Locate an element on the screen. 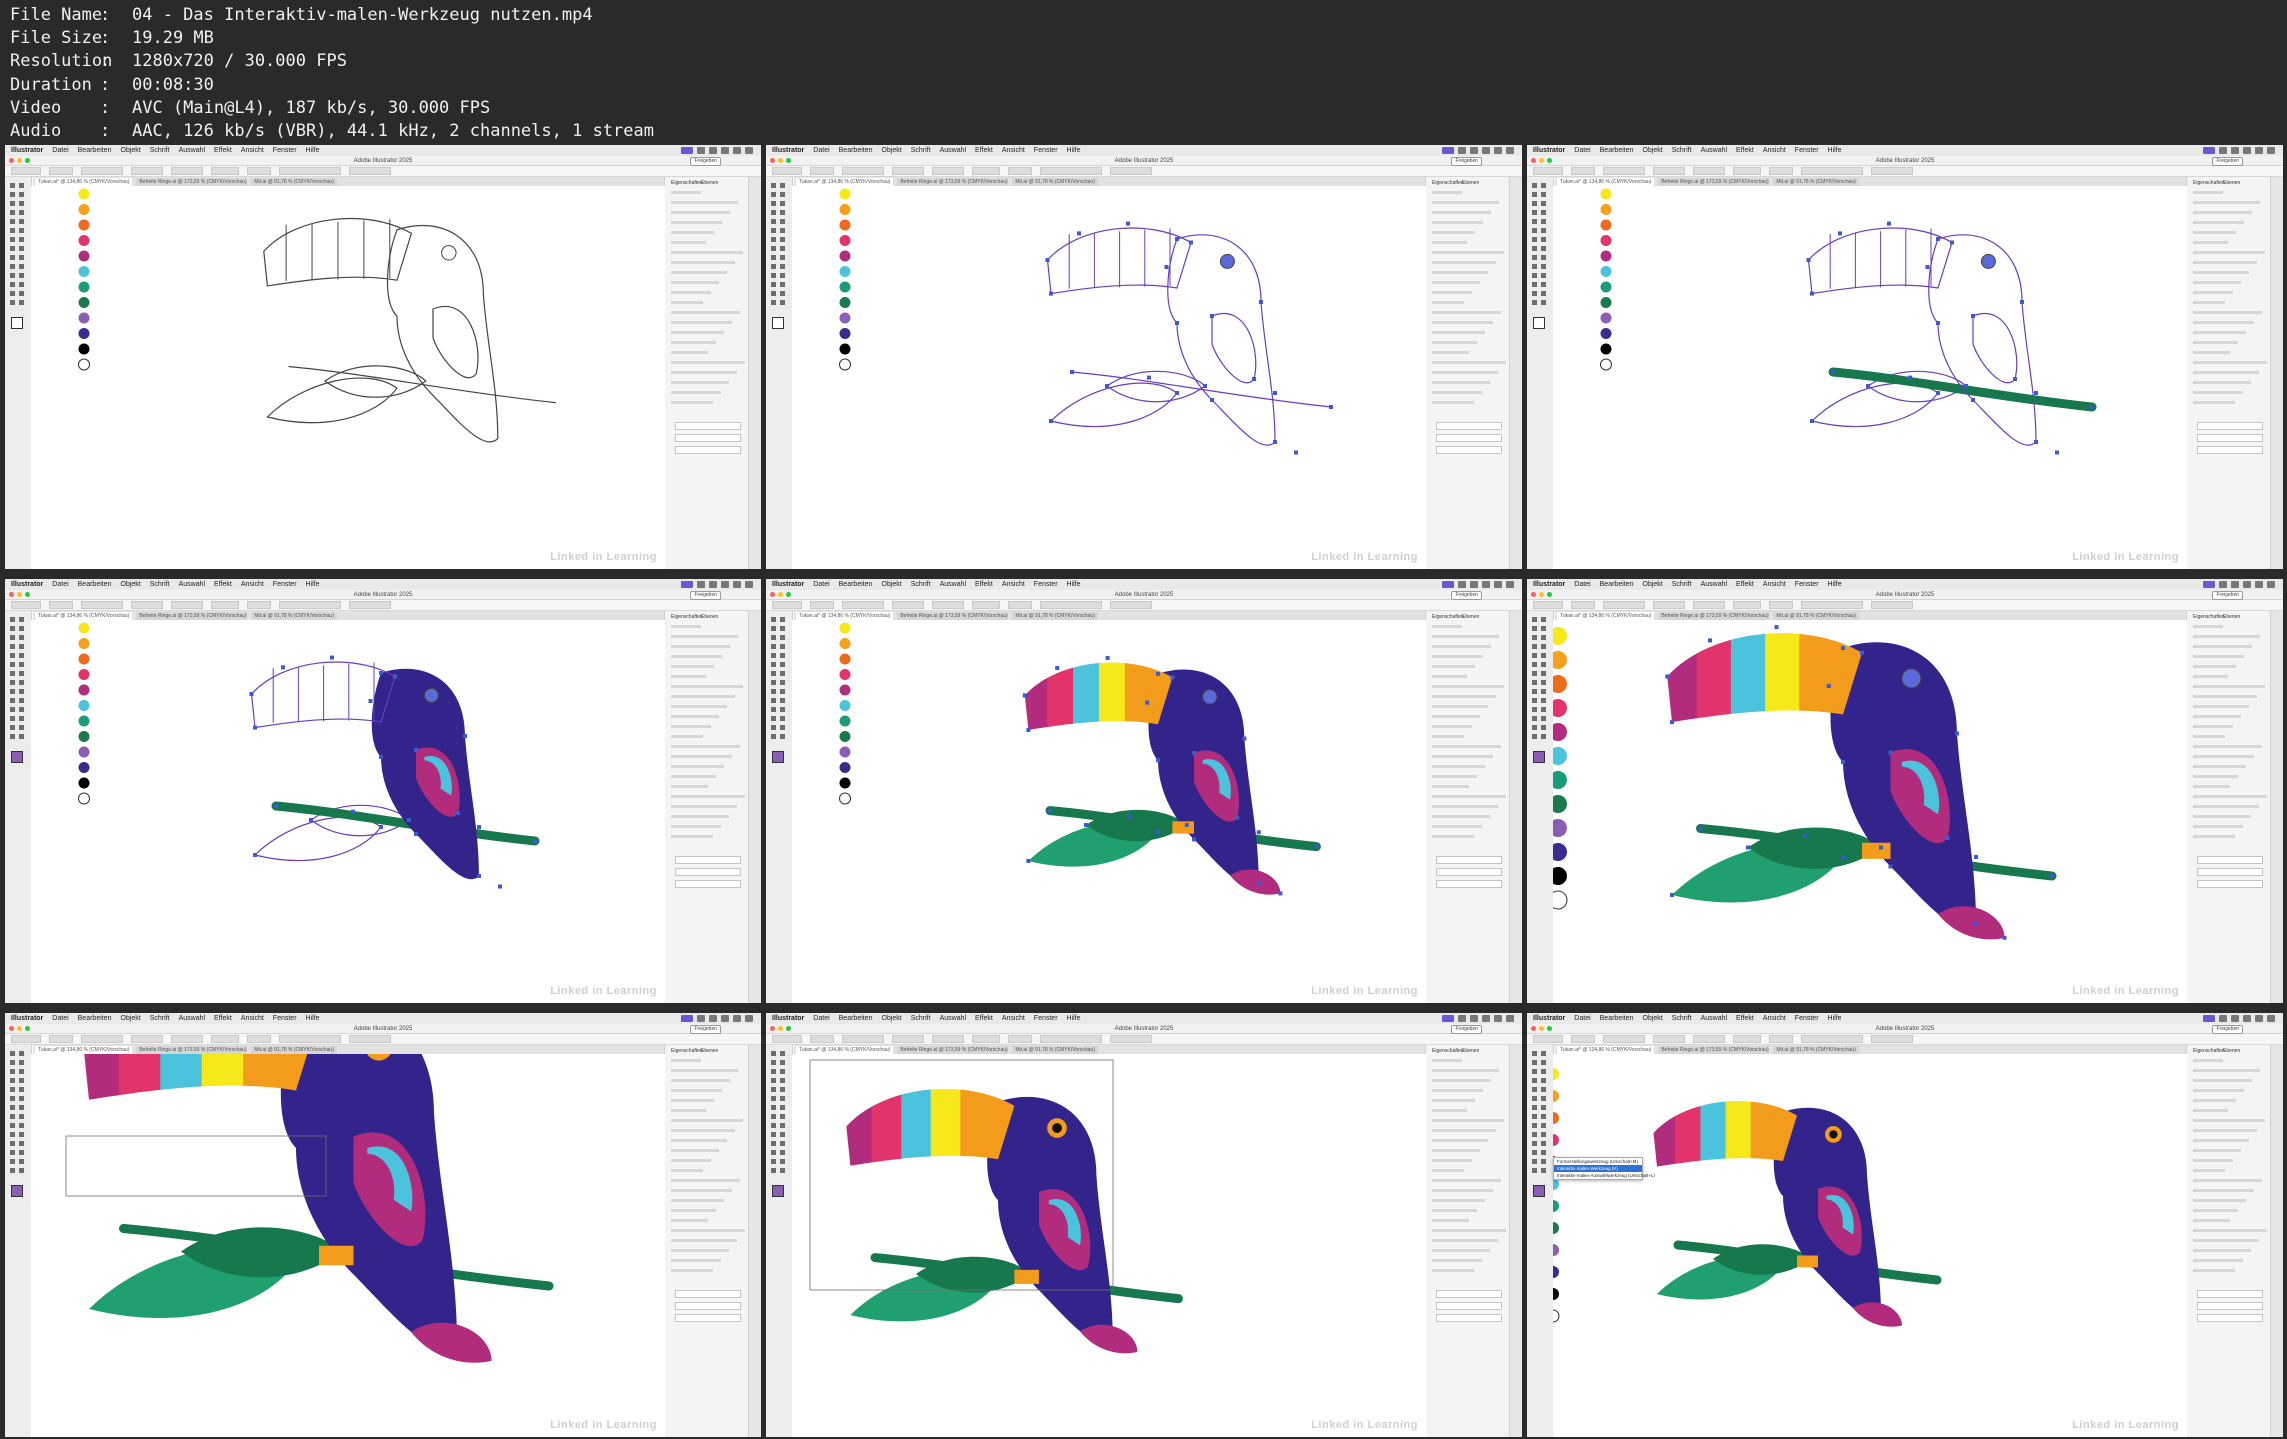  swatch-green is located at coordinates (845, 736).